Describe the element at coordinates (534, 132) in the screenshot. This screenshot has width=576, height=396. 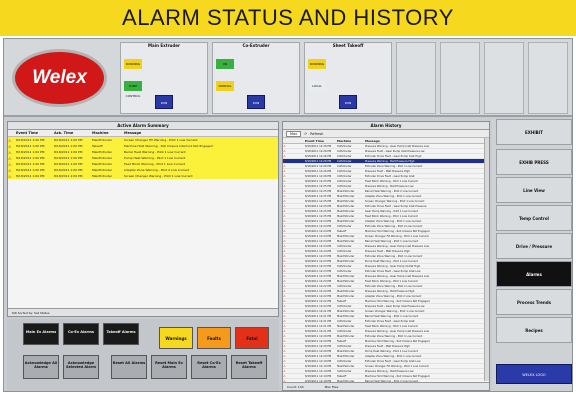
I see `nav-exhibit: EXHIBIT` at that location.